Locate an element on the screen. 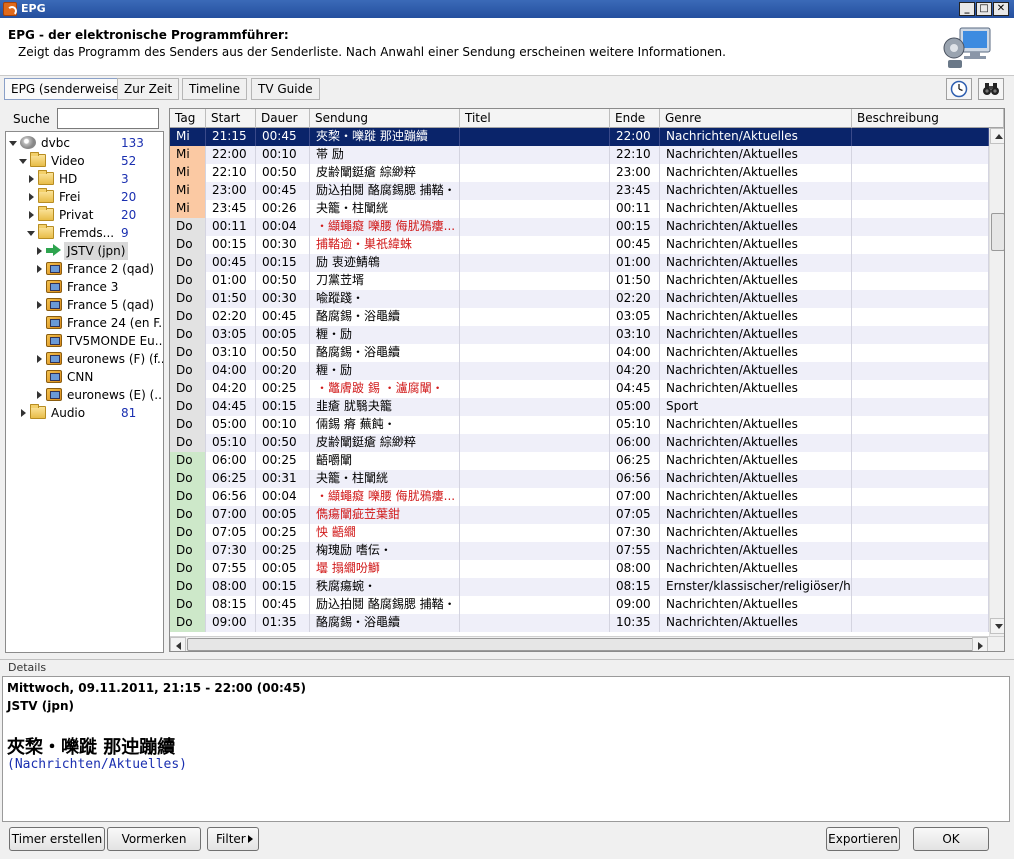 This screenshot has height=859, width=1014. vormerken-button: Vormerken is located at coordinates (154, 839).